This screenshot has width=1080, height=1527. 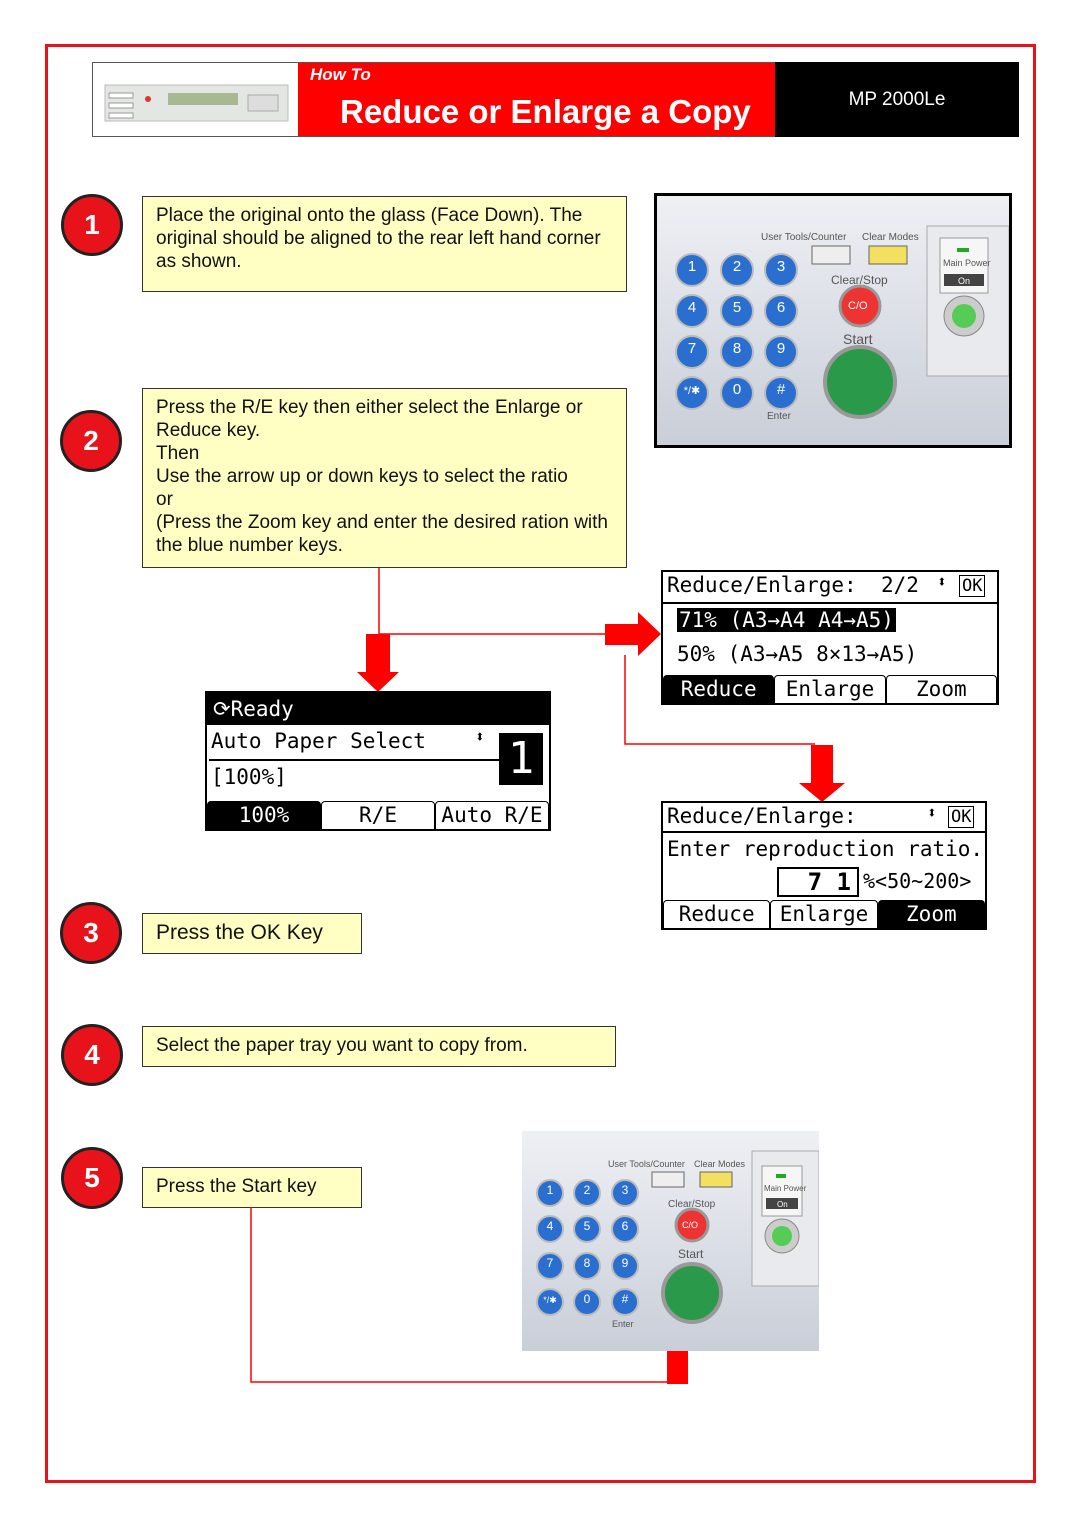 What do you see at coordinates (797, 654) in the screenshot?
I see `ratio-option-50: 50% (A3→A5 8×13→A5)` at bounding box center [797, 654].